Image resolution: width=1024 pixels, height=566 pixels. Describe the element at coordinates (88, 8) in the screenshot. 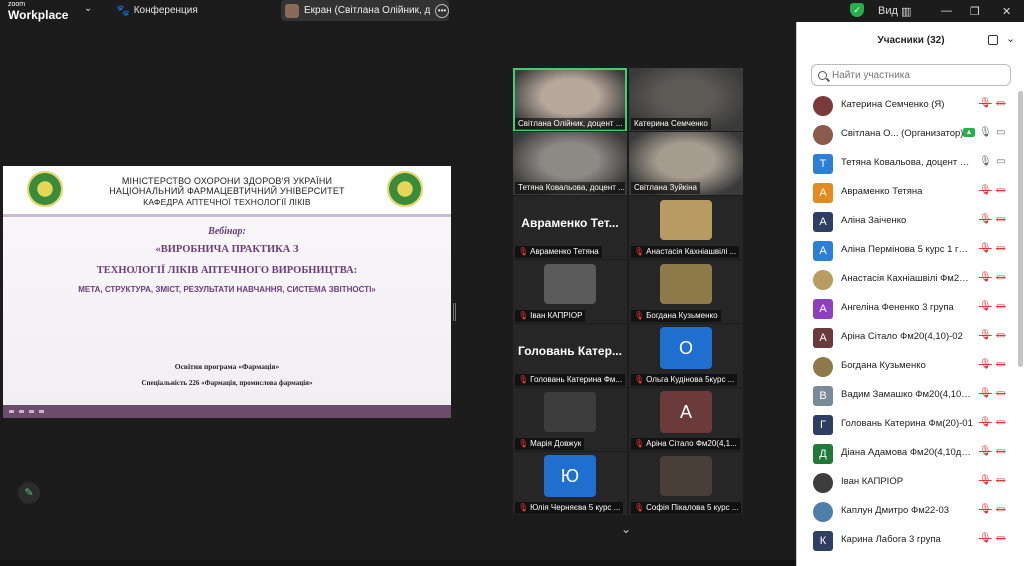

I see `chevron-down-icon: ⌄` at that location.